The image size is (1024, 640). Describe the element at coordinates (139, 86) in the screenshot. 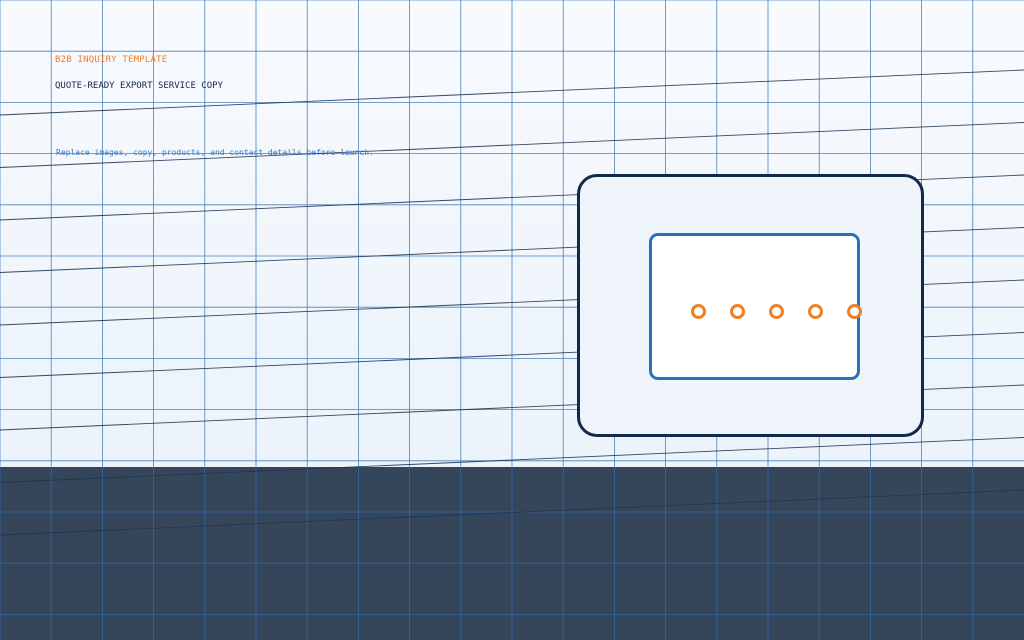

I see `hero-title: QUOTE-READY EXPORT SERVICE COPY` at that location.